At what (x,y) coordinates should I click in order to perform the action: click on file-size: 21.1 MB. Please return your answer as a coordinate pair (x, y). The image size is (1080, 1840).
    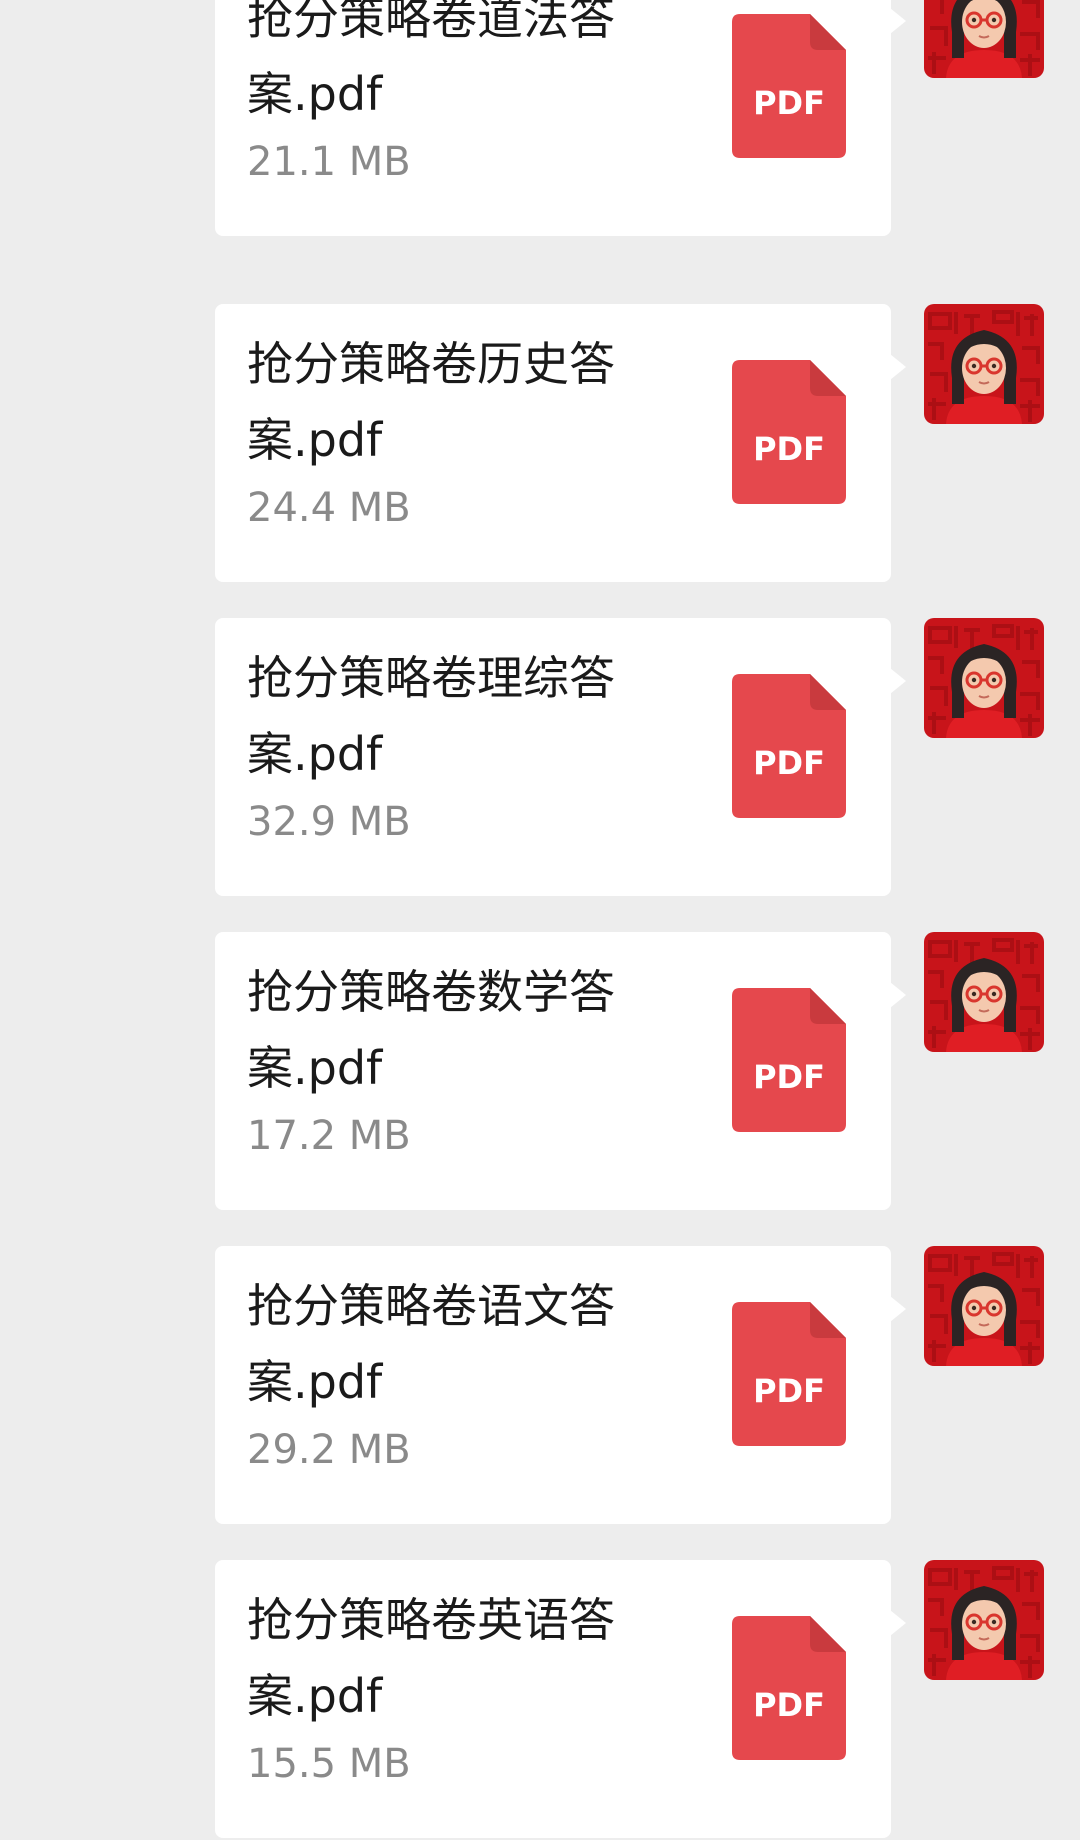
    Looking at the image, I should click on (329, 162).